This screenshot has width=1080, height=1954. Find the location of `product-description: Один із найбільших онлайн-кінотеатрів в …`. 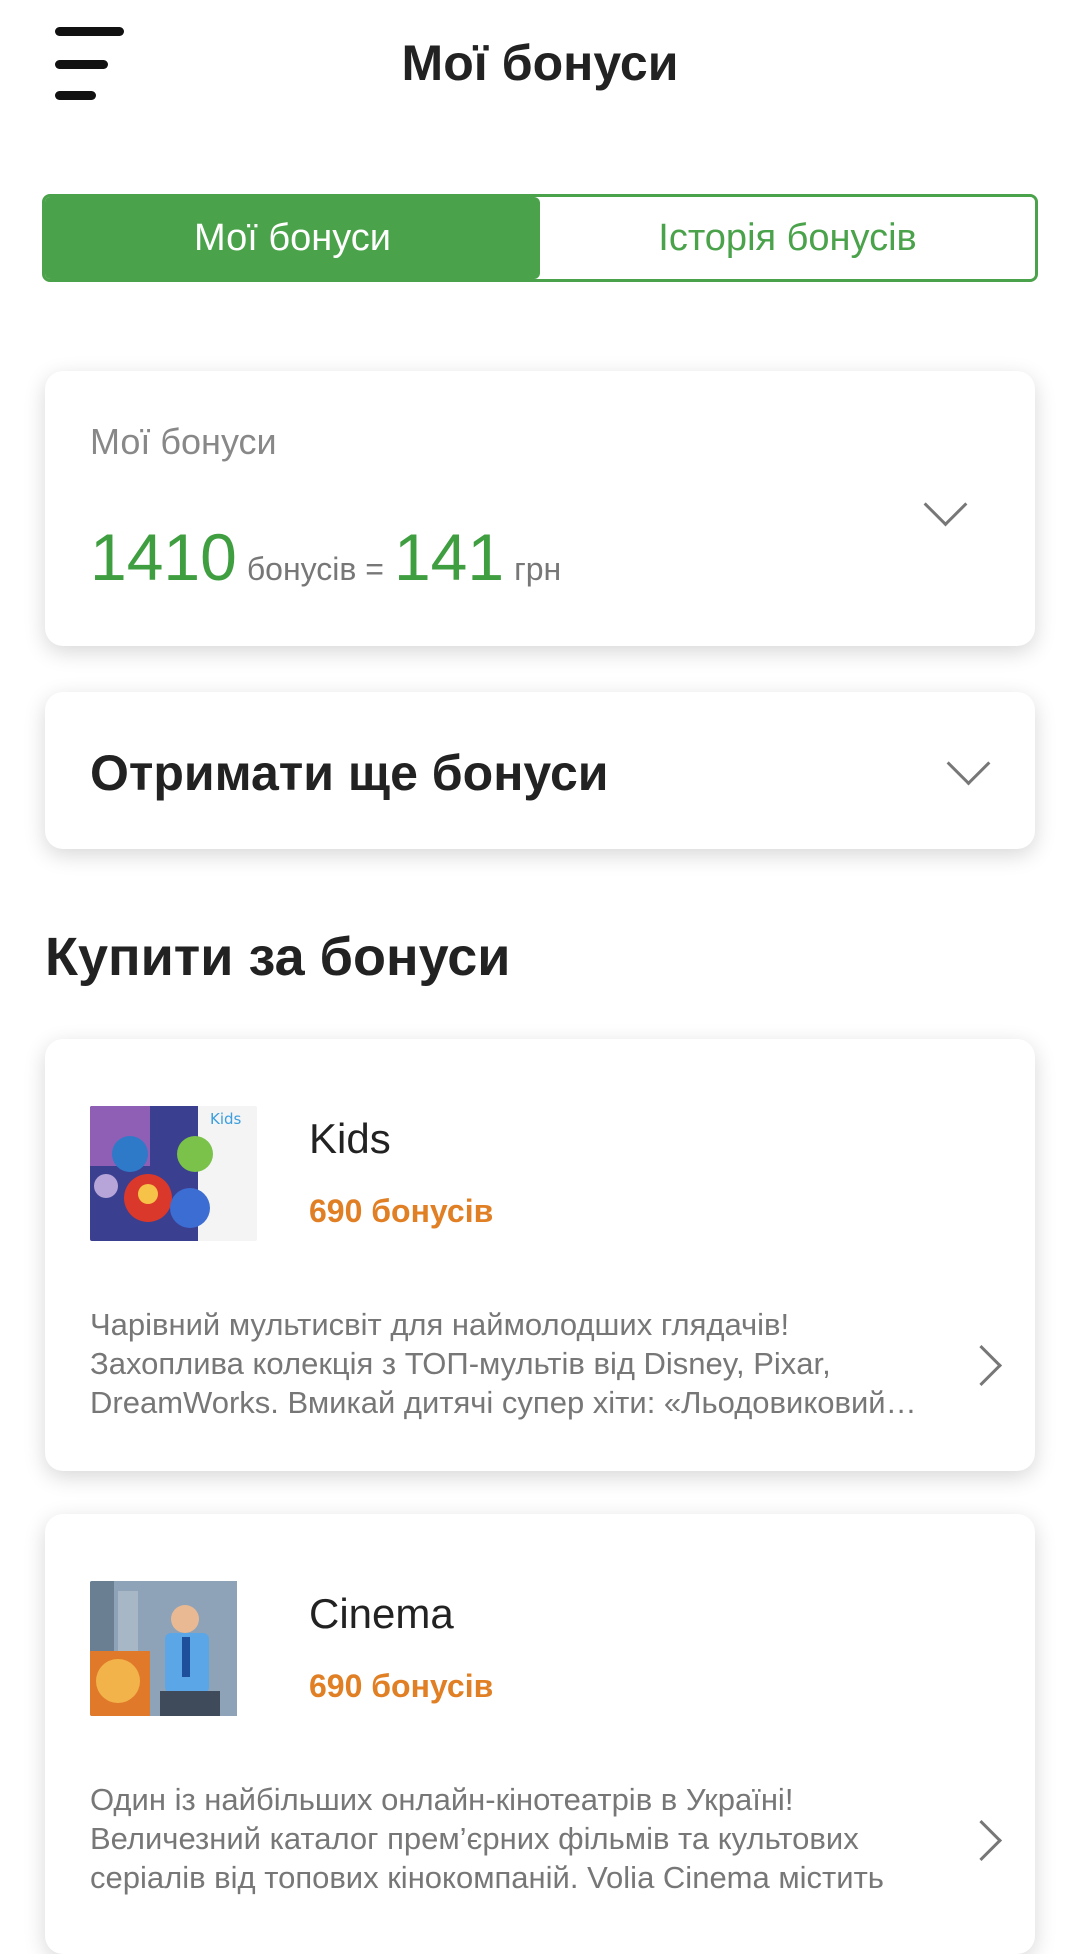

product-description: Один із найбільших онлайн-кінотеатрів в … is located at coordinates (487, 1838).